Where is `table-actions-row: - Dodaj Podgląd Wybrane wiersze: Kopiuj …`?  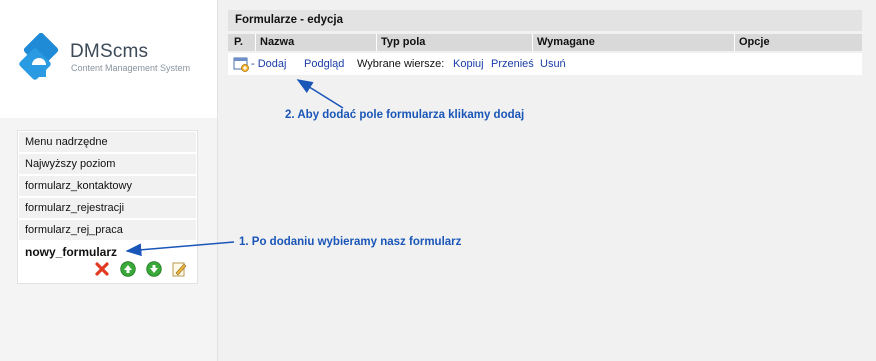
table-actions-row: - Dodaj Podgląd Wybrane wiersze: Kopiuj … is located at coordinates (545, 64).